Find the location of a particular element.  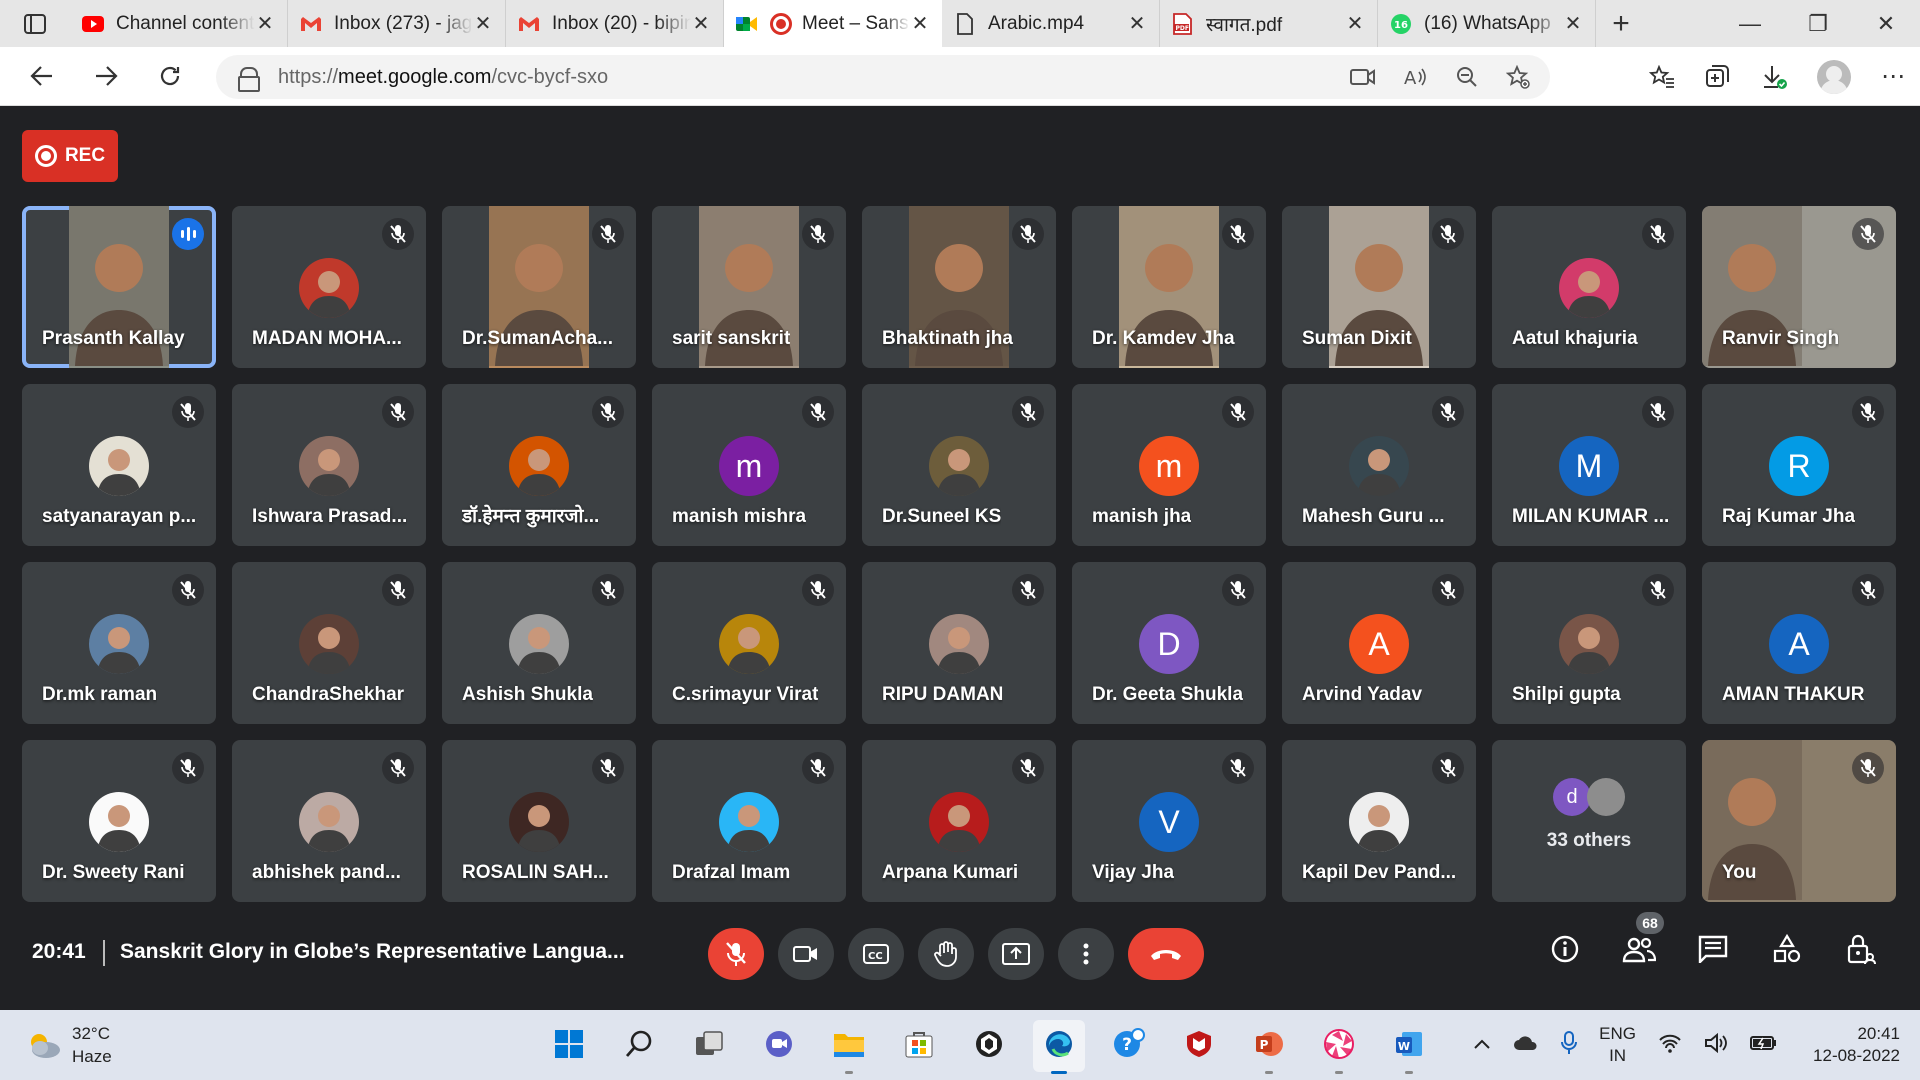

browser-tab: Meet – Sanskrit Glory✕ is located at coordinates (833, 23).